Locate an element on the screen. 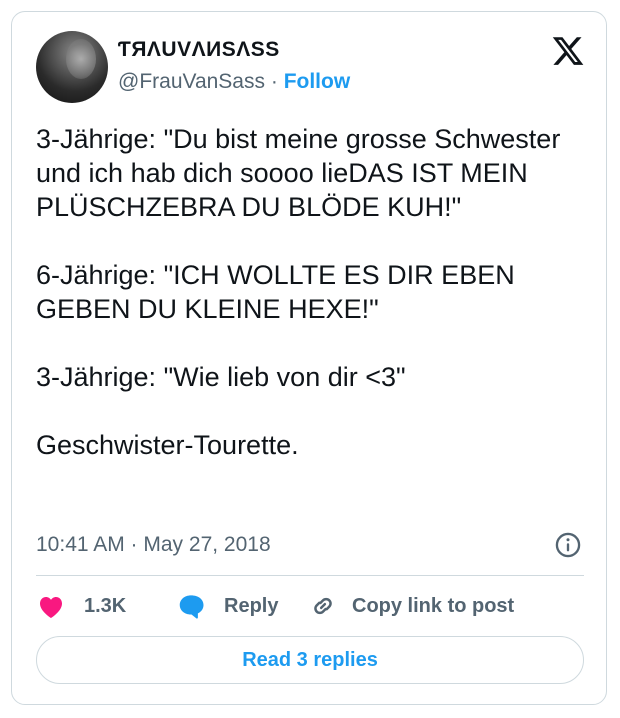 This screenshot has height=718, width=620. info-icon is located at coordinates (568, 545).